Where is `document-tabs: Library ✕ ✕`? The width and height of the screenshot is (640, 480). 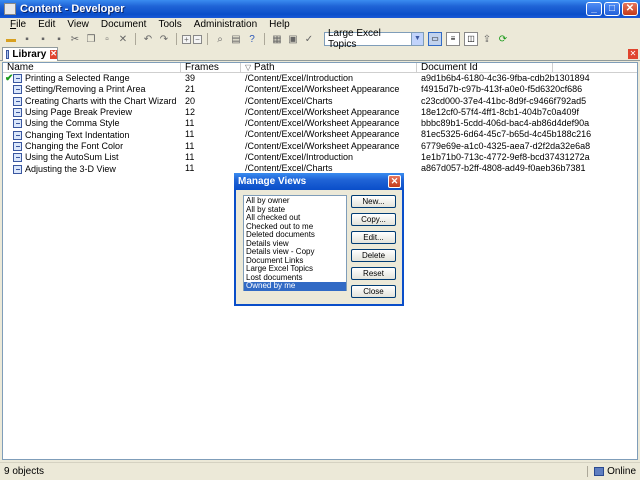 document-tabs: Library ✕ ✕ is located at coordinates (320, 54).